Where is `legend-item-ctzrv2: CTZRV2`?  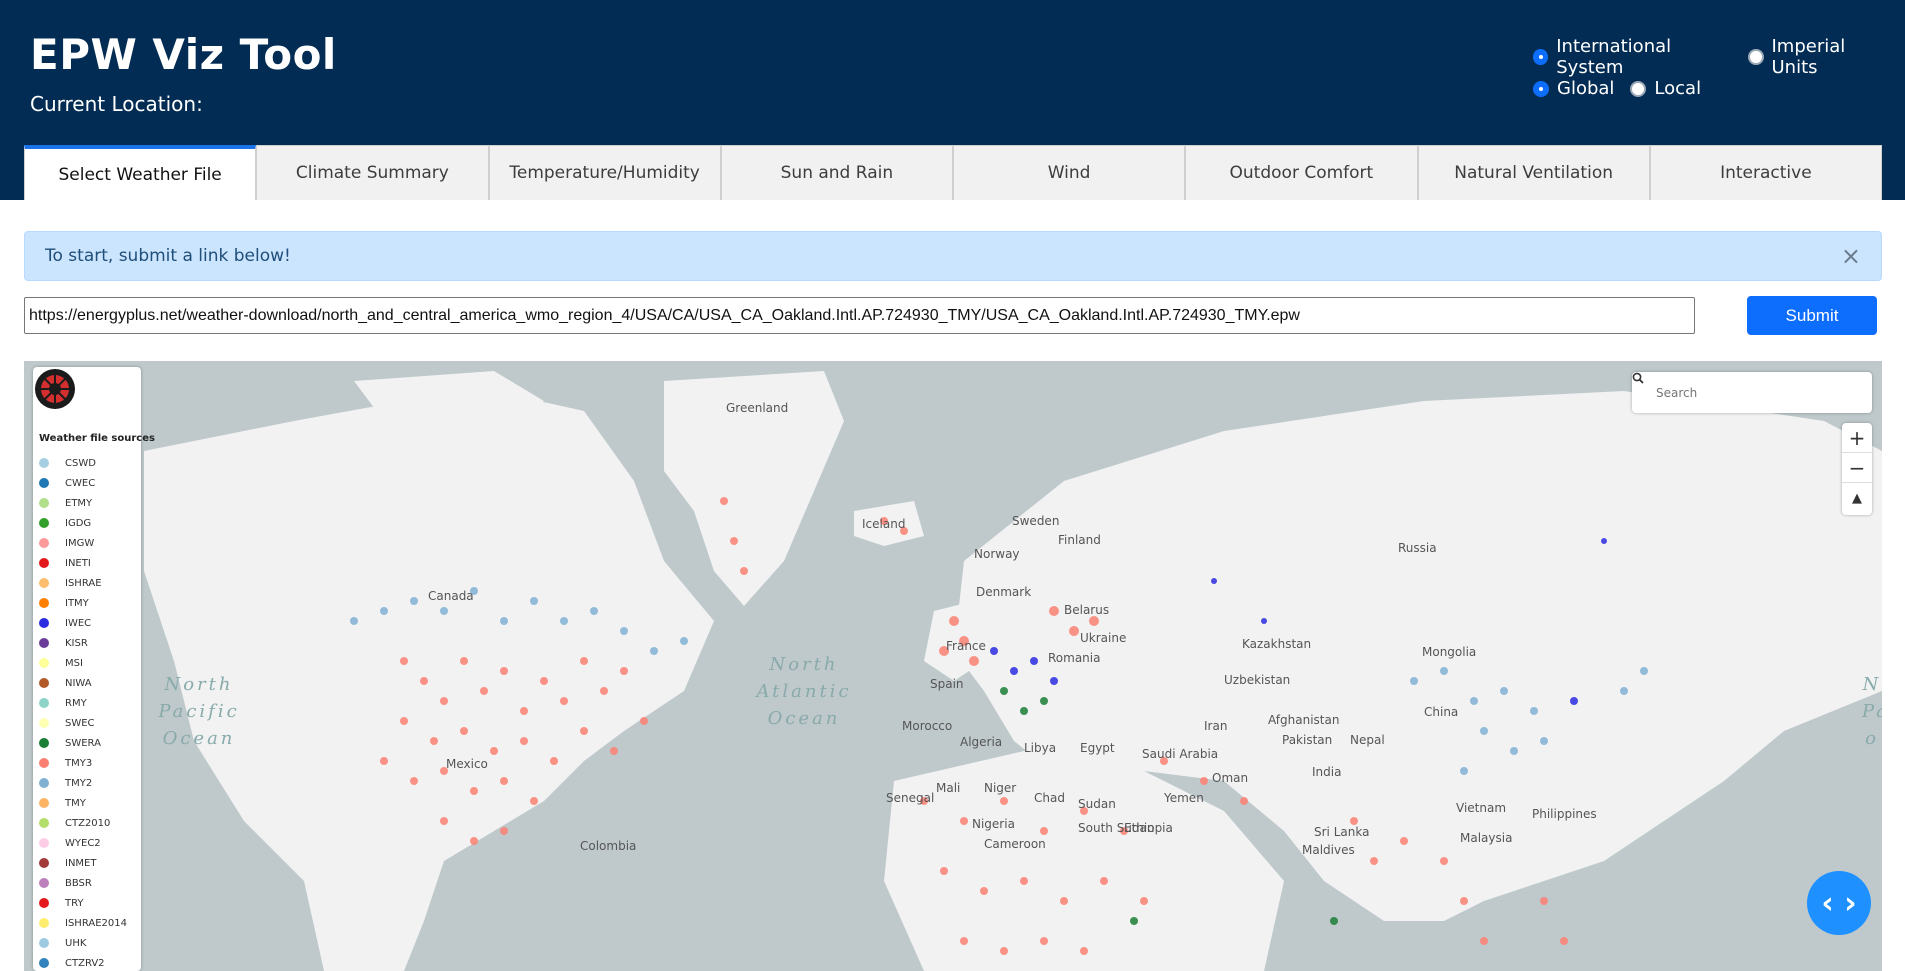
legend-item-ctzrv2: CTZRV2 is located at coordinates (83, 962).